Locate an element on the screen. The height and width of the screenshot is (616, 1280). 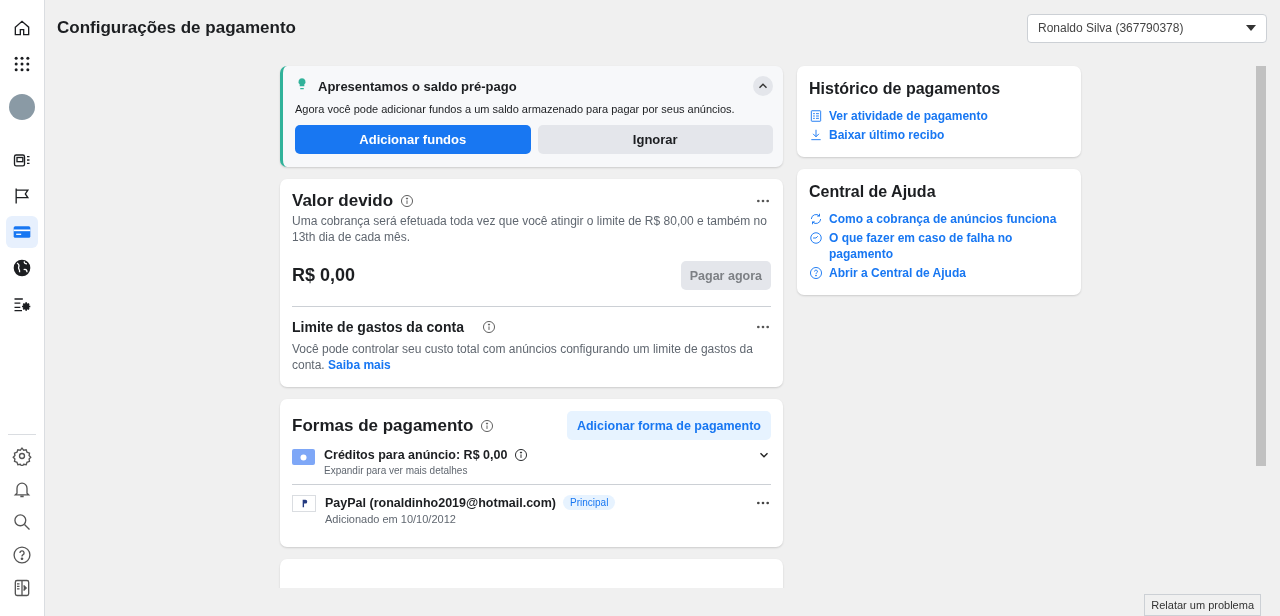
promo-title: Apresentamos o saldo pré-pago is located at coordinates (418, 86).